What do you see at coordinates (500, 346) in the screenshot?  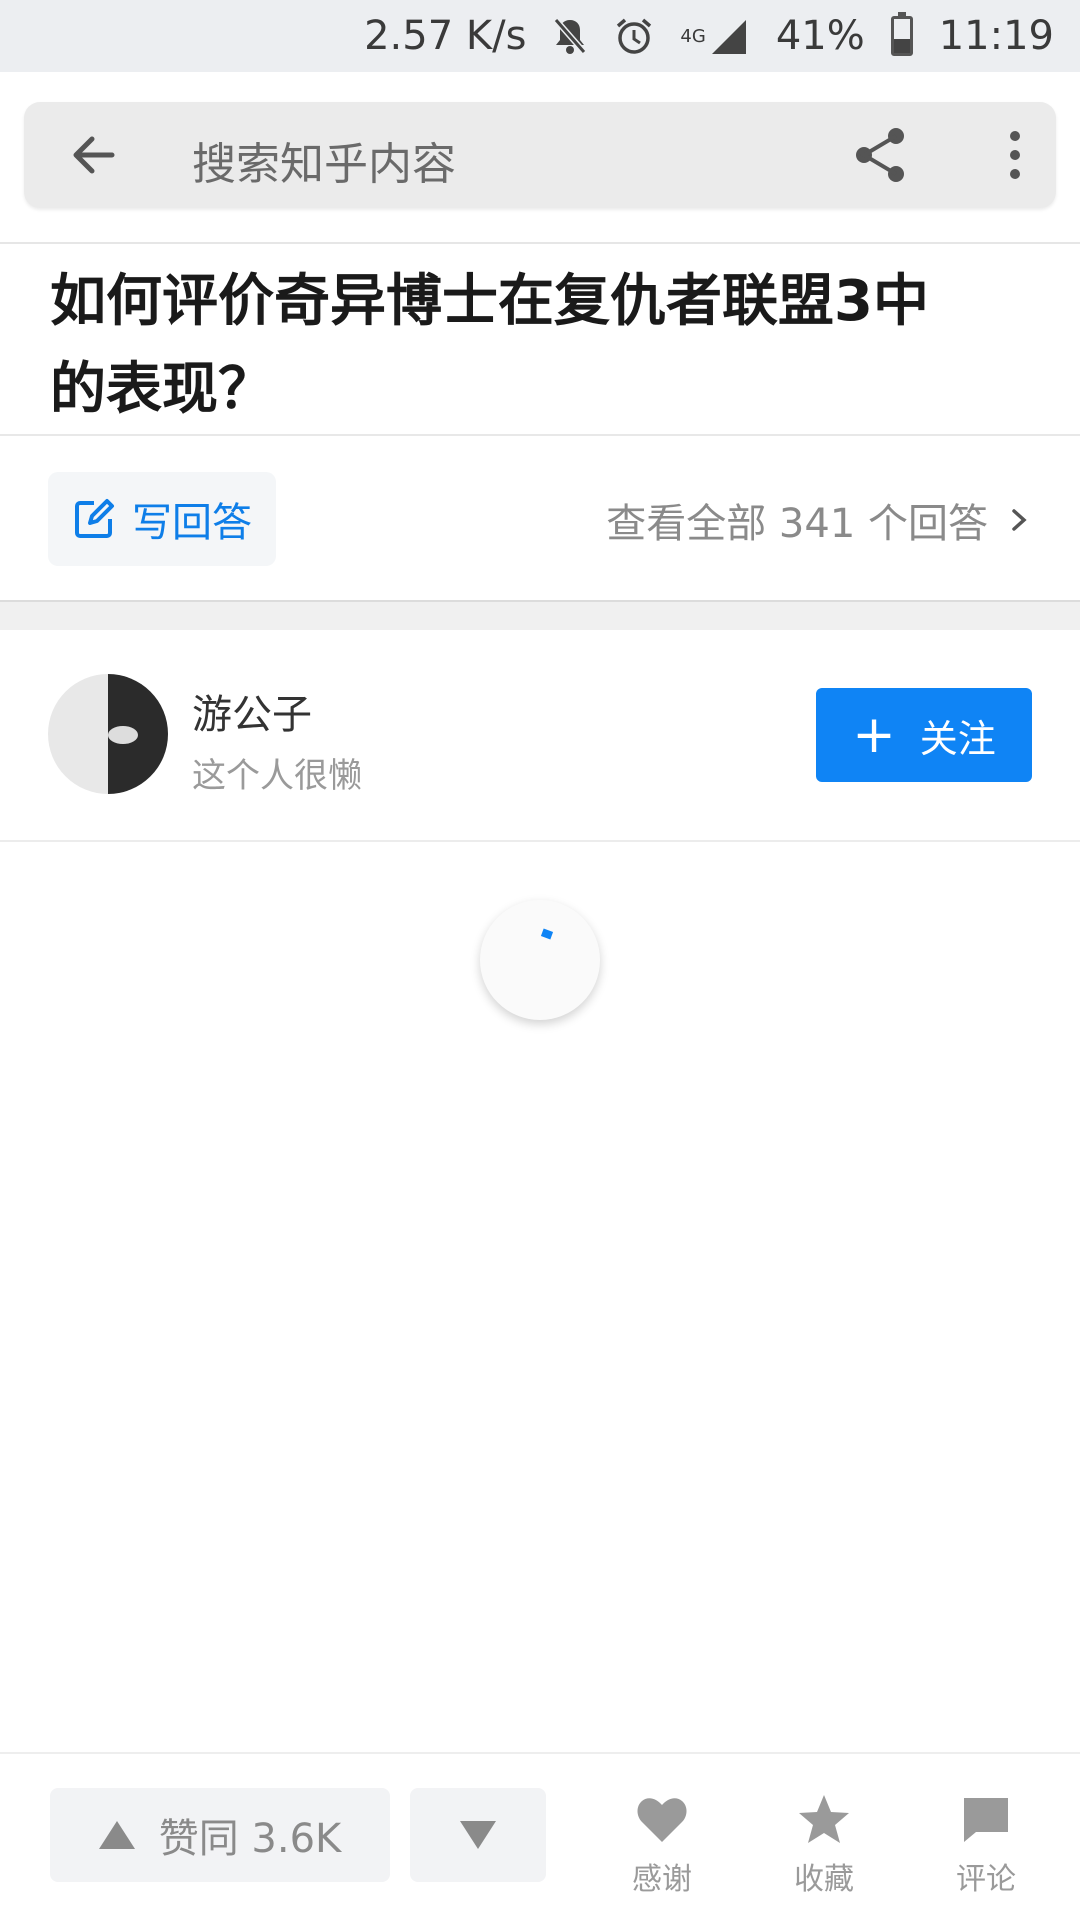 I see `question-title: 如何评价奇异博士在复仇者联盟3中的表现？` at bounding box center [500, 346].